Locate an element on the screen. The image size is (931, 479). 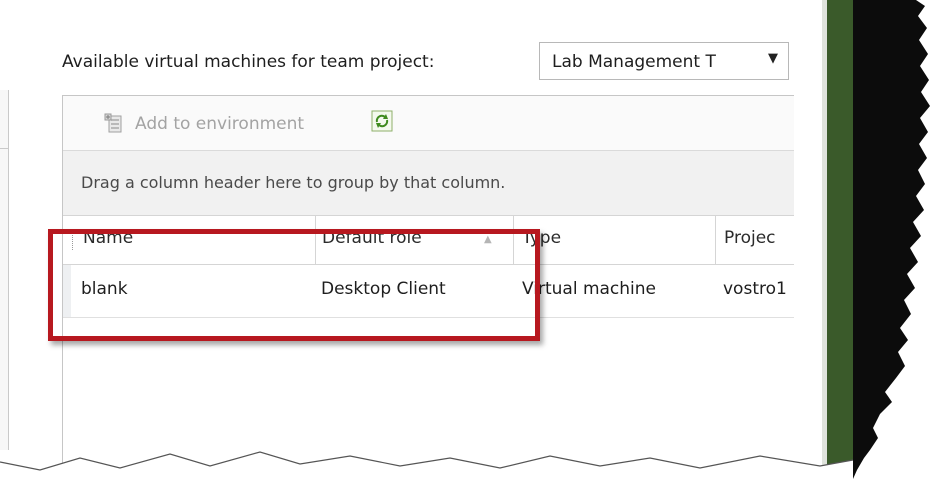
column-header-project: Projec is located at coordinates (755, 240).